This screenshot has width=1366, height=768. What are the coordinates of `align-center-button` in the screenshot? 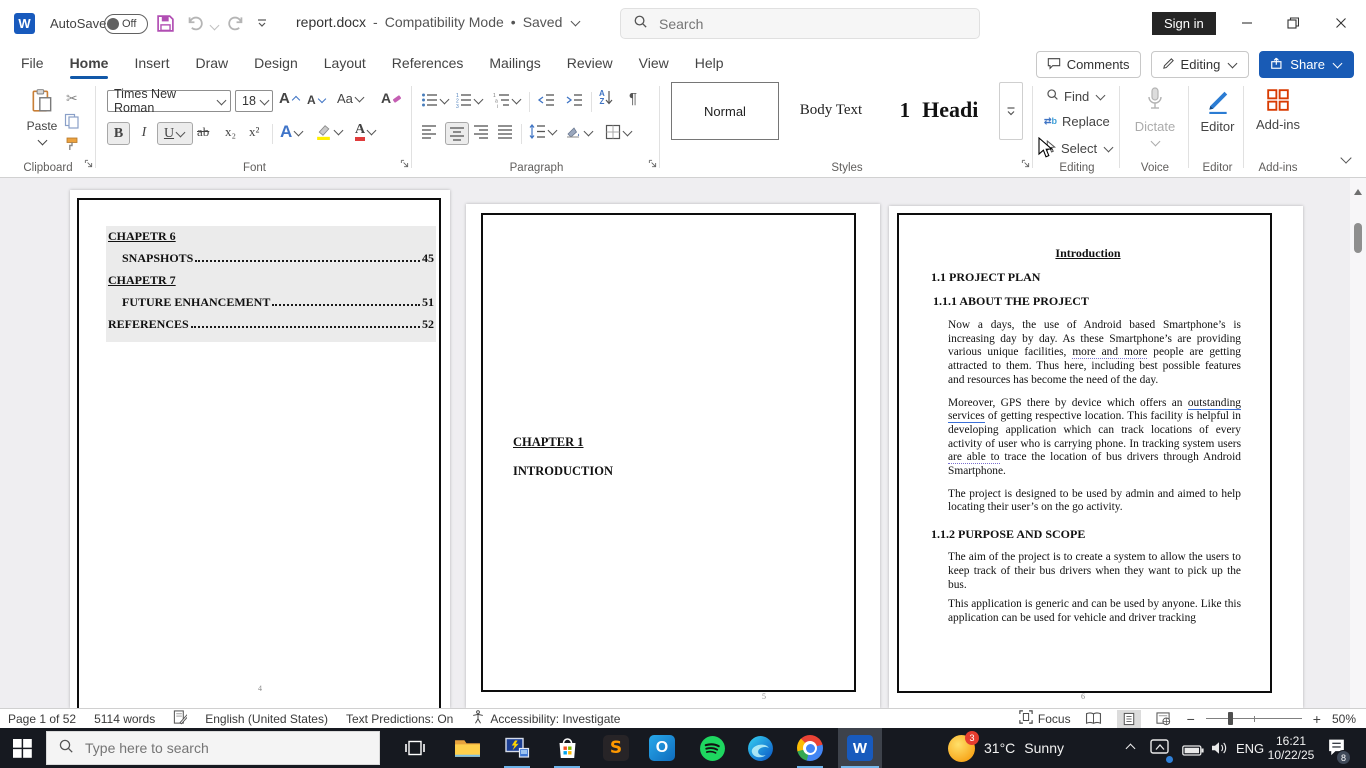 It's located at (457, 133).